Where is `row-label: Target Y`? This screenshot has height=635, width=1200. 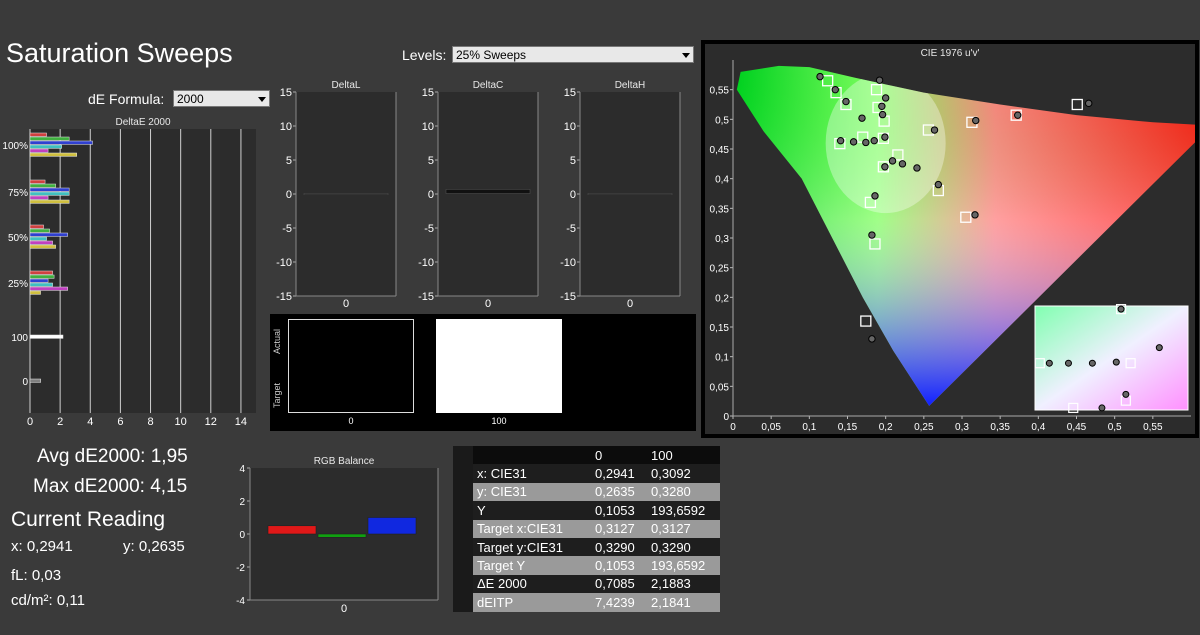
row-label: Target Y is located at coordinates (501, 566).